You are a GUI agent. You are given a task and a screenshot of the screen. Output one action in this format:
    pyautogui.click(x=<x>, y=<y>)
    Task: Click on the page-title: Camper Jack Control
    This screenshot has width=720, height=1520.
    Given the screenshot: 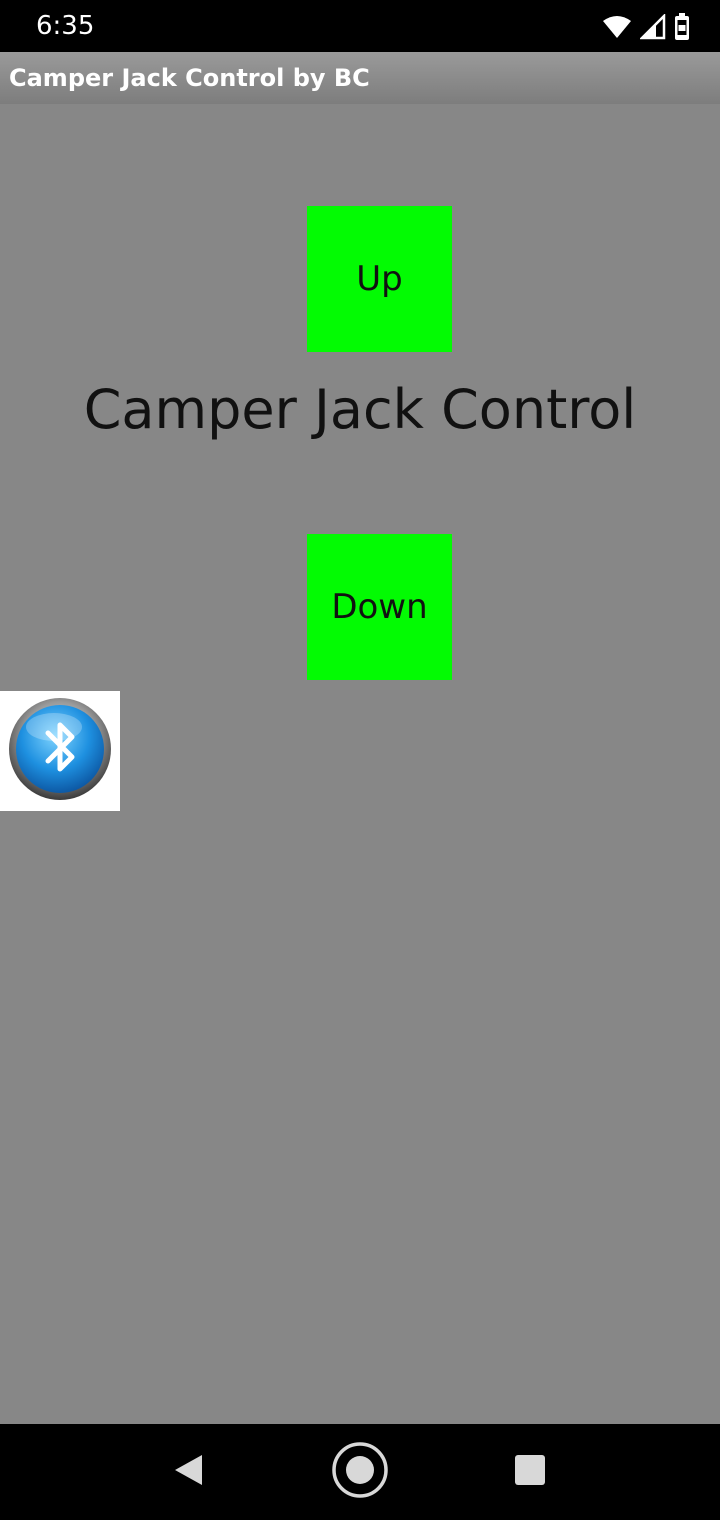 What is the action you would take?
    pyautogui.click(x=360, y=409)
    